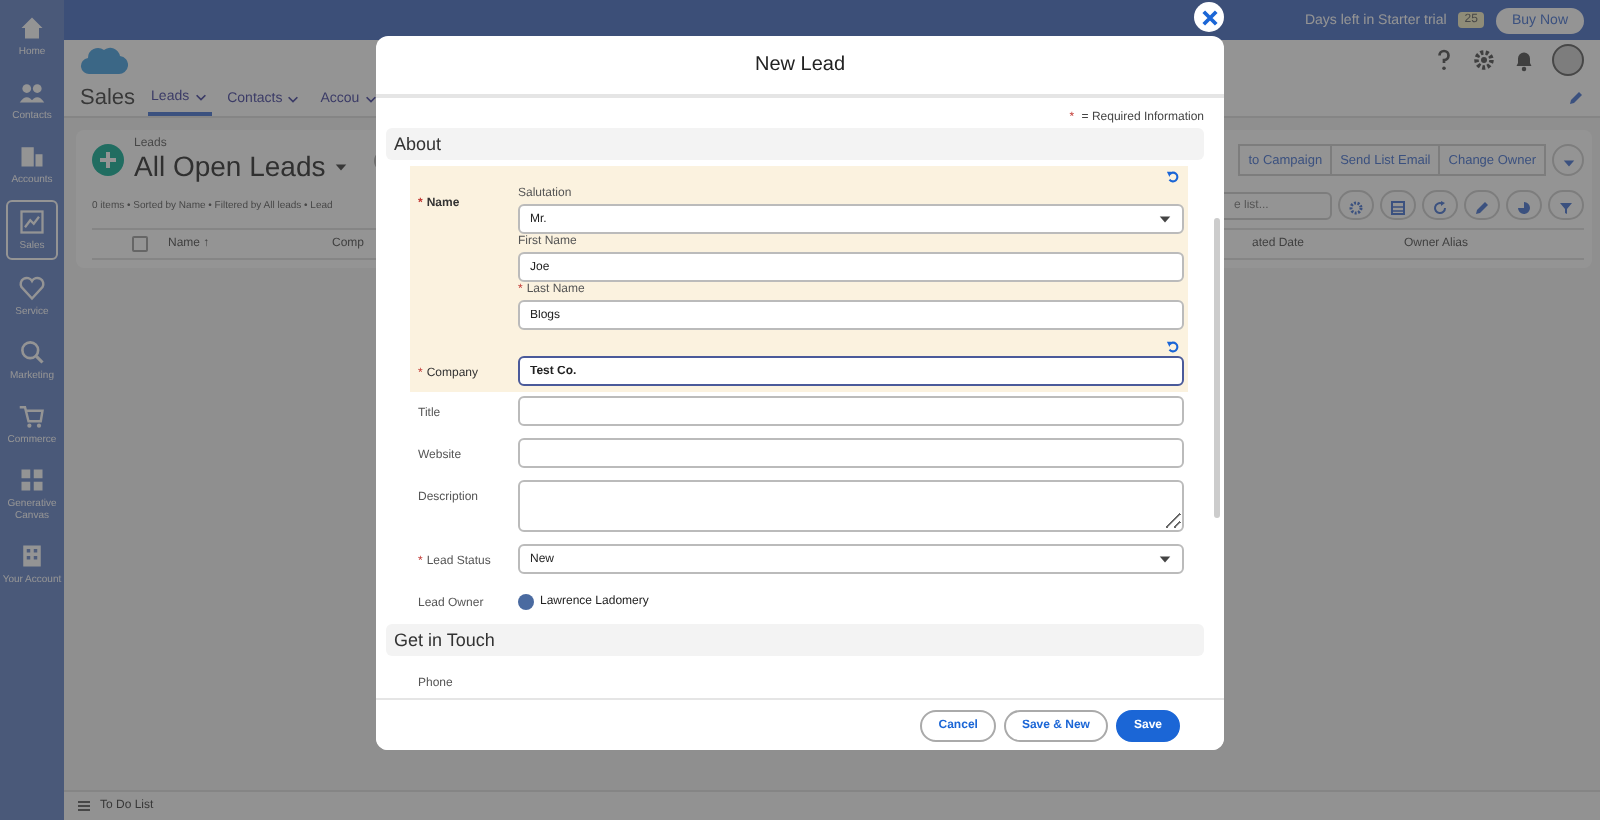 The height and width of the screenshot is (820, 1600). I want to click on cloud-logo, so click(104, 60).